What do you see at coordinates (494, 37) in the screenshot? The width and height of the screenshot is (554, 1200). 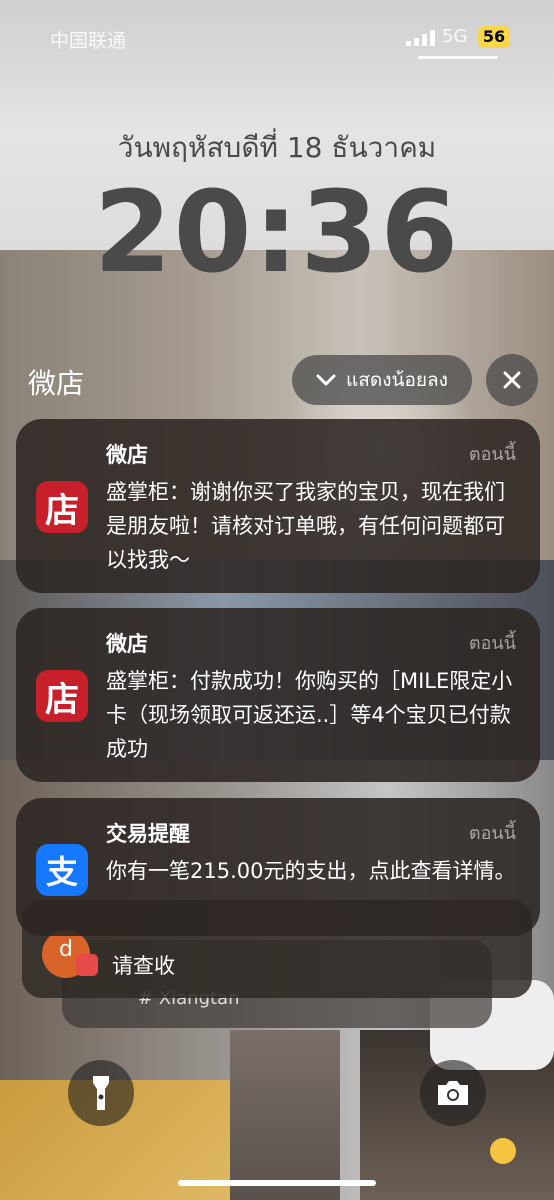 I see `battery-icon: 56` at bounding box center [494, 37].